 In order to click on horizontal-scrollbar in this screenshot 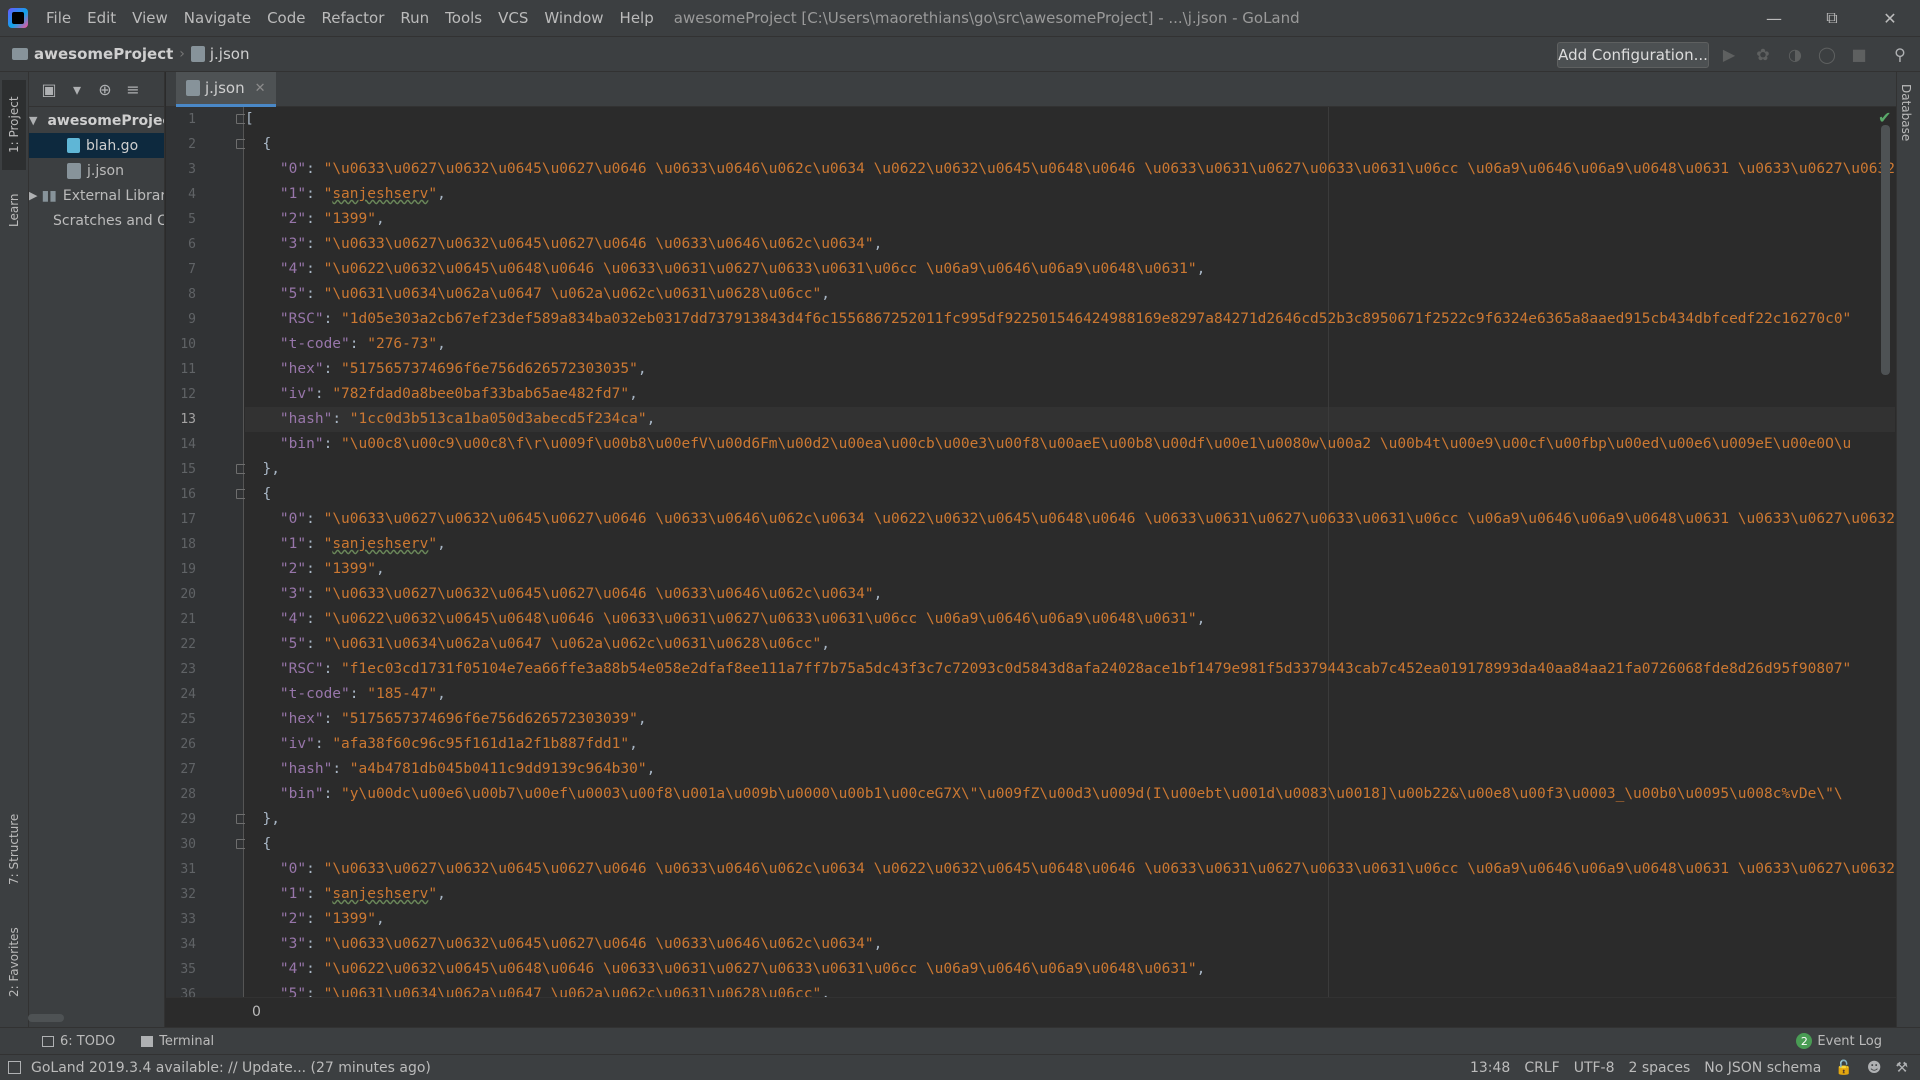, I will do `click(46, 1018)`.